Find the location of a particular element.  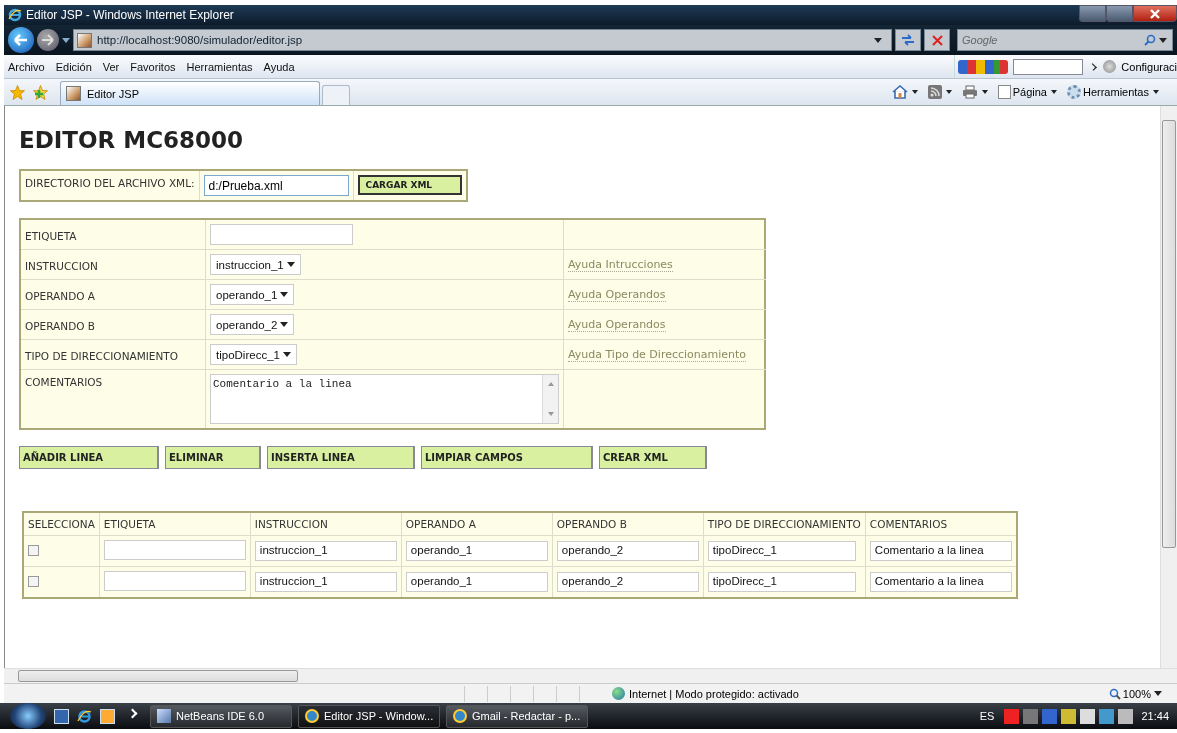

zoom-control: 100% is located at coordinates (1129, 693).